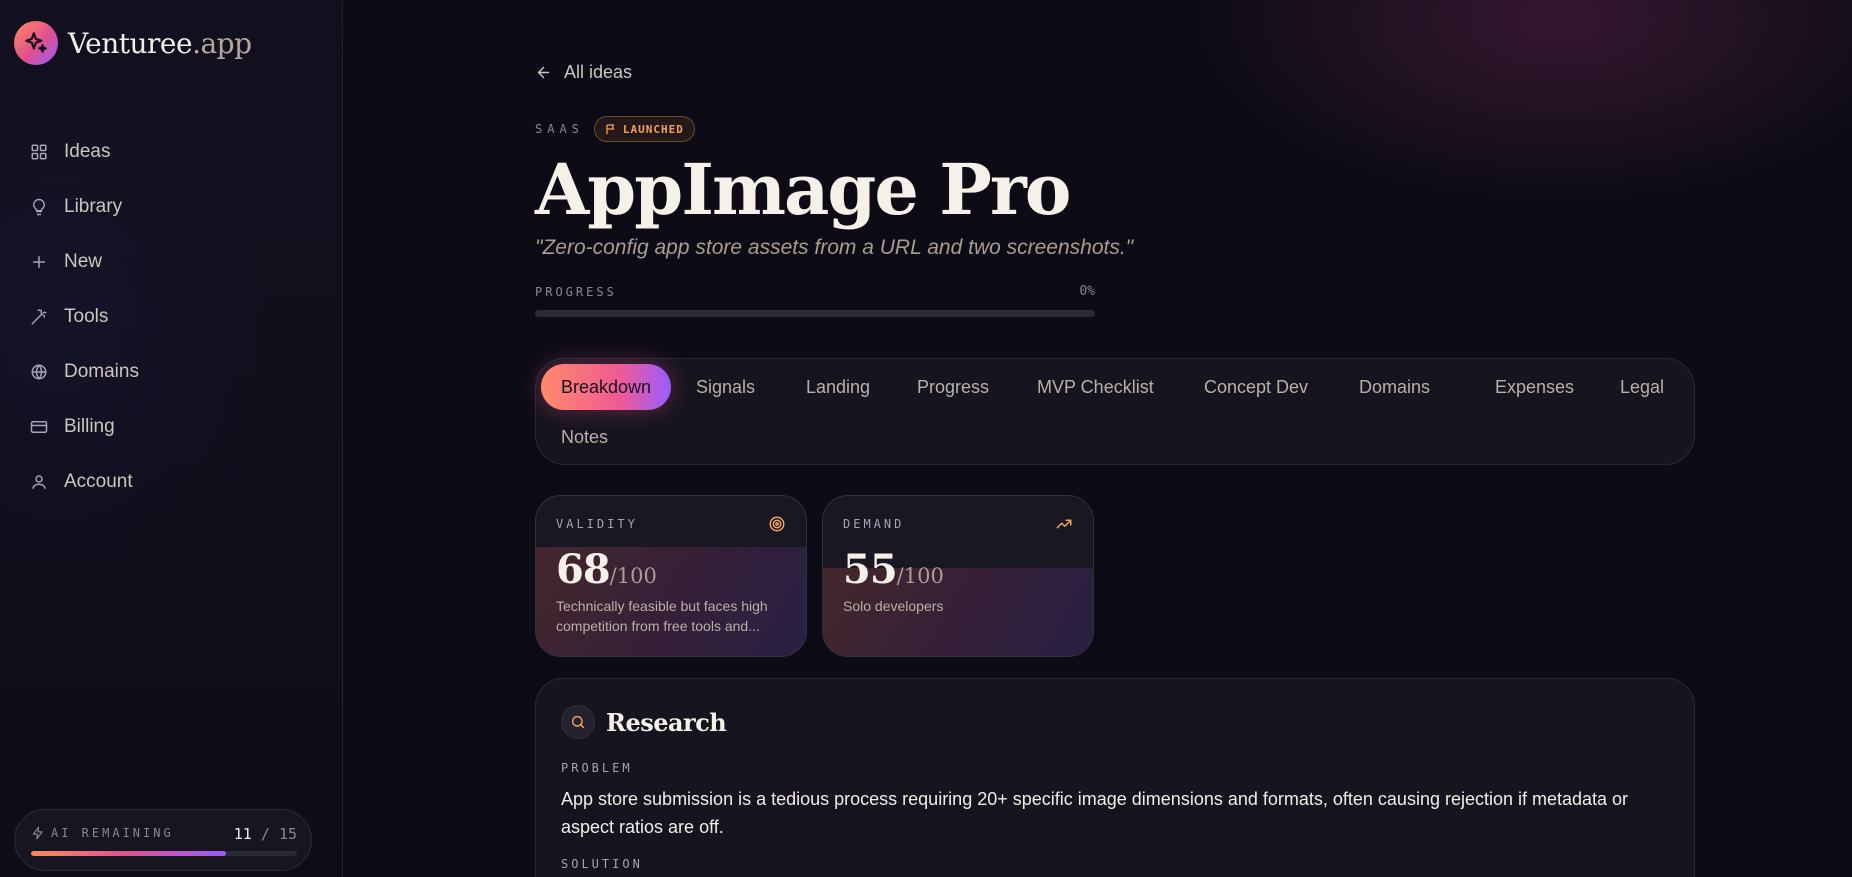 The image size is (1852, 877). Describe the element at coordinates (1064, 524) in the screenshot. I see `trending-up-icon` at that location.